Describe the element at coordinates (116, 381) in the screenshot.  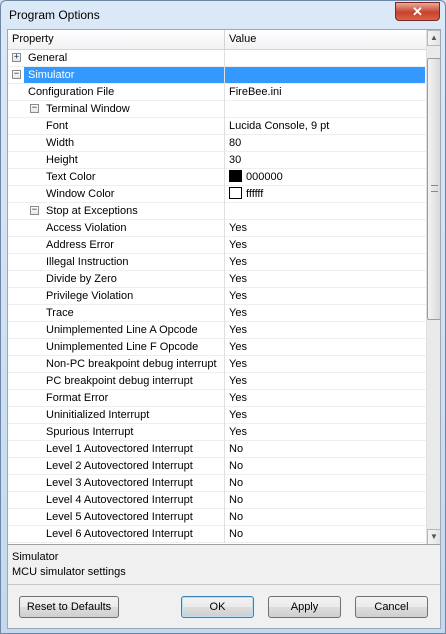
I see `property-name: PC breakpoint debug interrupt` at that location.